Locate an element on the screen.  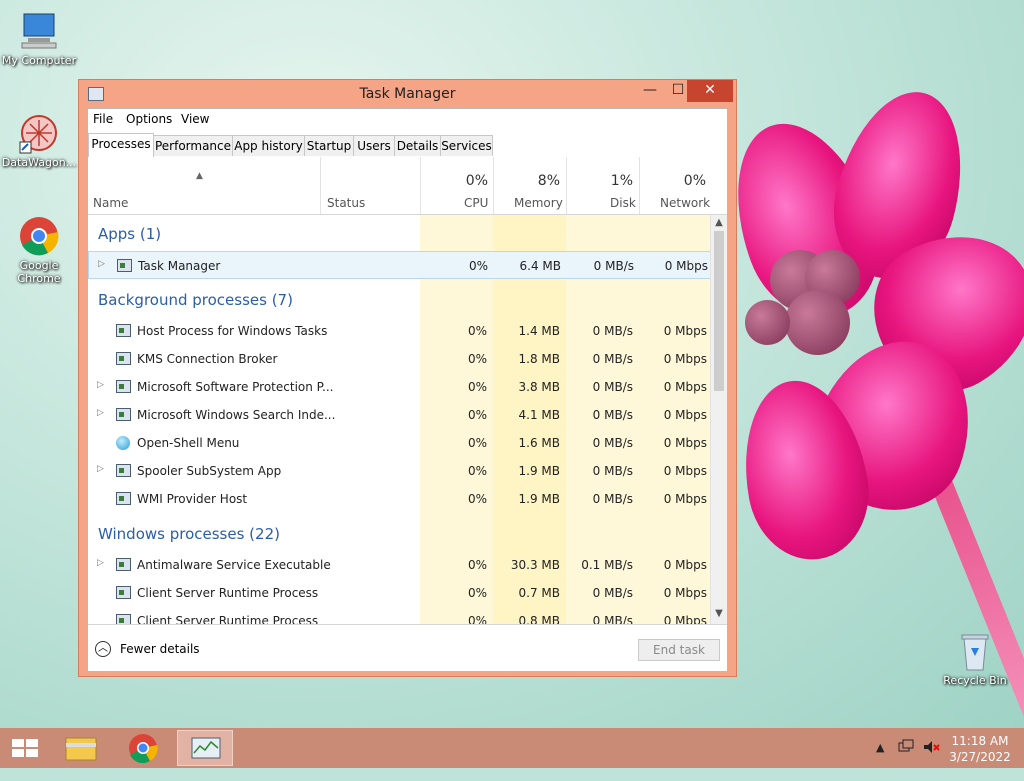
tab-details: Details is located at coordinates (417, 145).